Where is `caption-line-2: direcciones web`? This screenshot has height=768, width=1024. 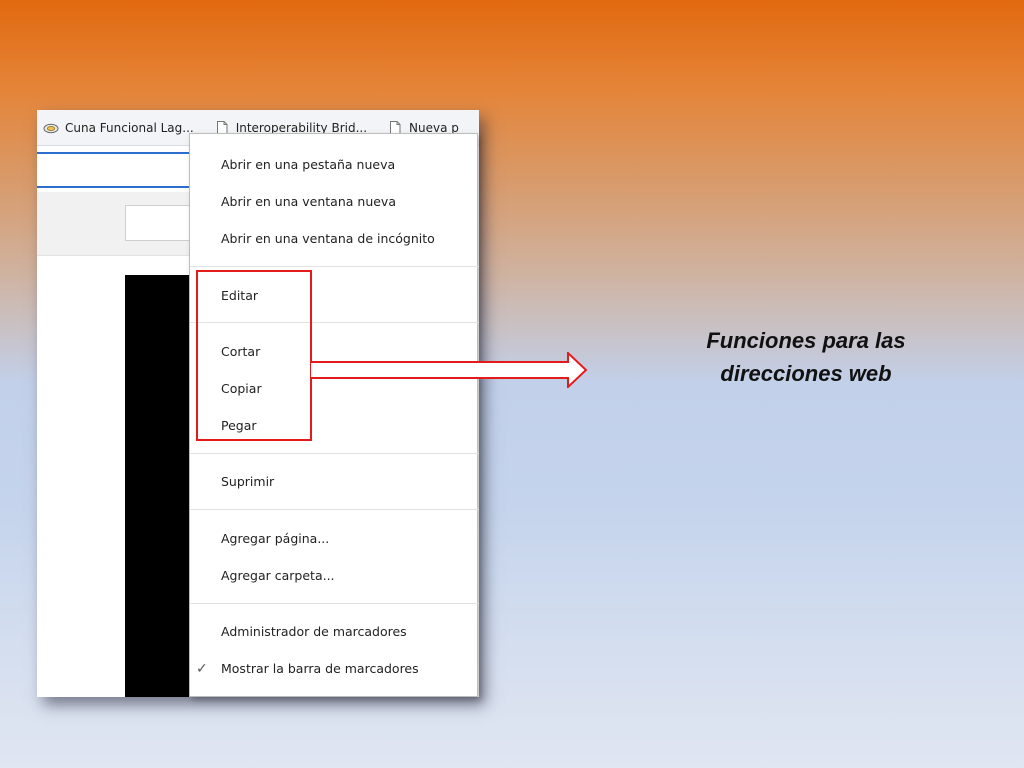
caption-line-2: direcciones web is located at coordinates (806, 373).